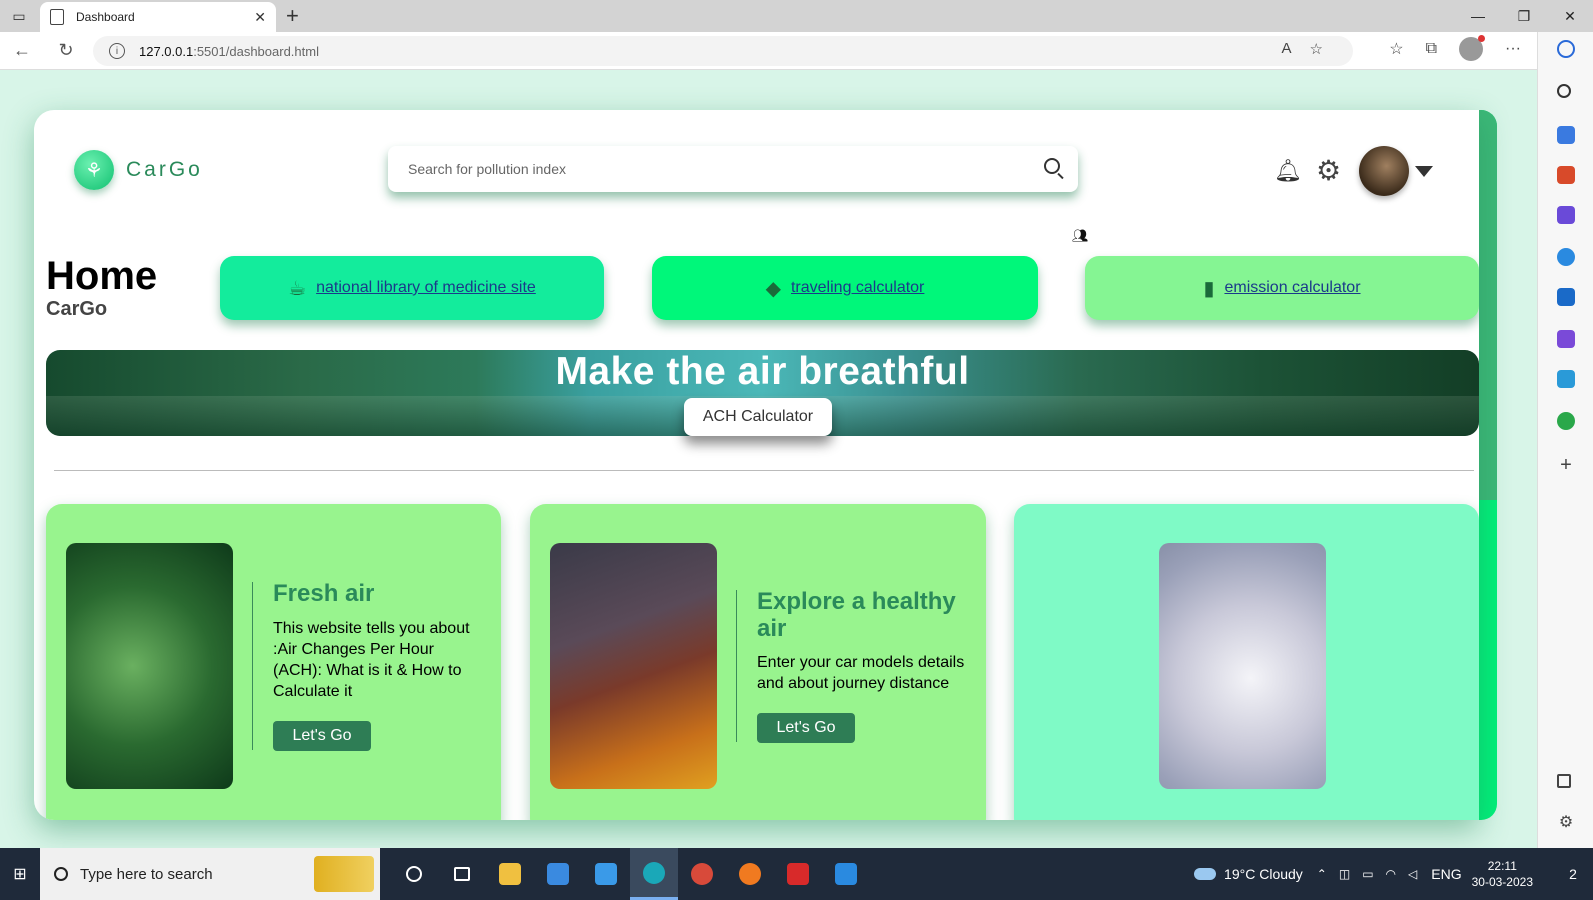  What do you see at coordinates (66, 50) in the screenshot?
I see `refresh-icon: ↻` at bounding box center [66, 50].